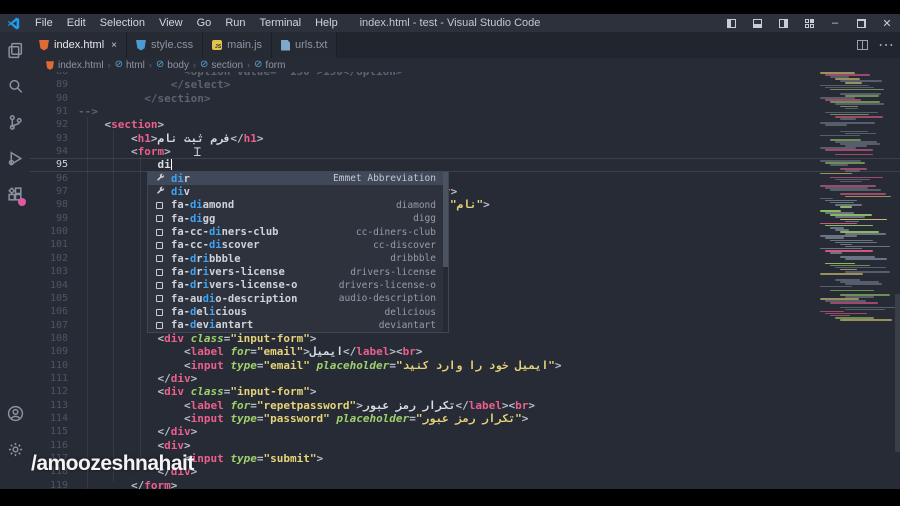 The height and width of the screenshot is (506, 900). Describe the element at coordinates (298, 245) in the screenshot. I see `suggest-item-fa-cc-discover: fa-cc-discover cc-discover` at that location.